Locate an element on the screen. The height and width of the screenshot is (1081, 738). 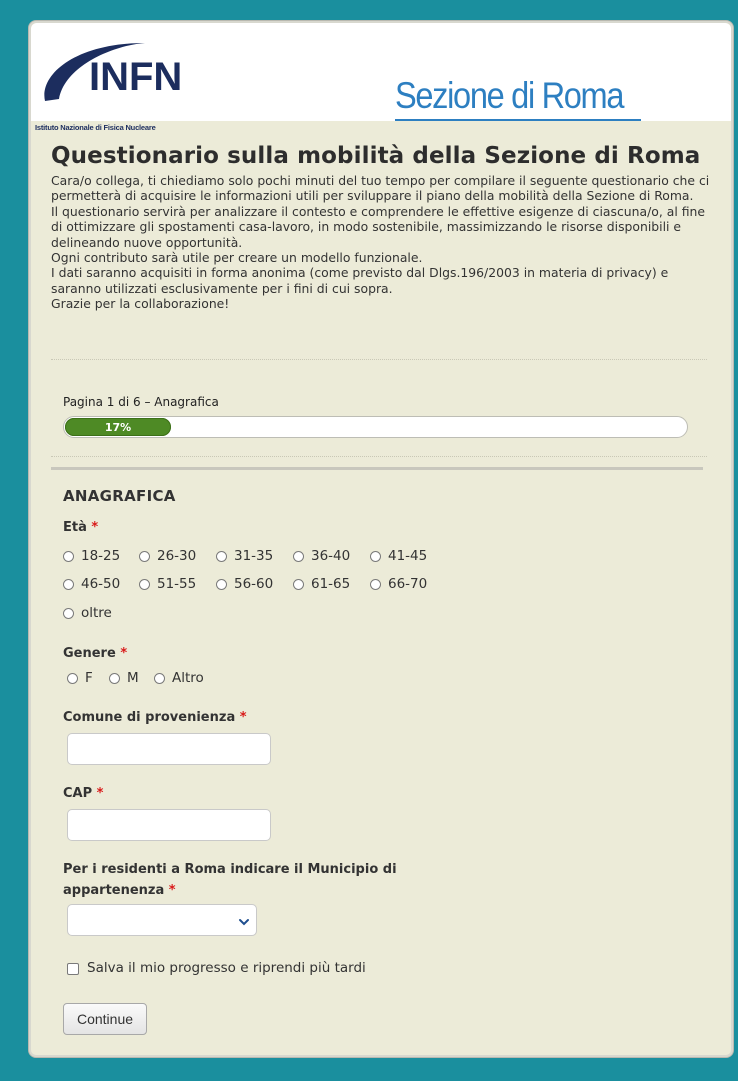
eta-option: 18-25 is located at coordinates (91, 556).